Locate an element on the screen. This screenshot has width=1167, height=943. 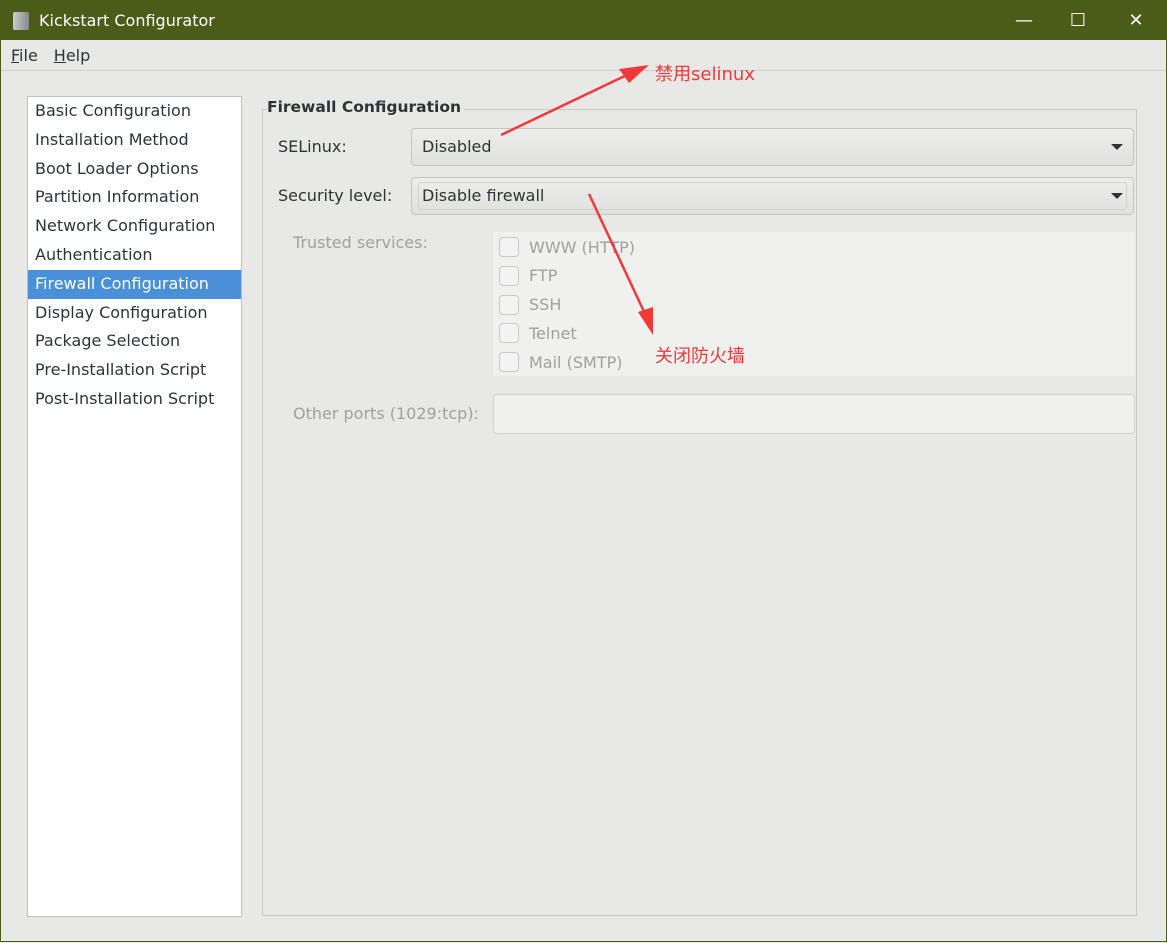
annotation-firewall: 关闭防火墙 is located at coordinates (700, 356).